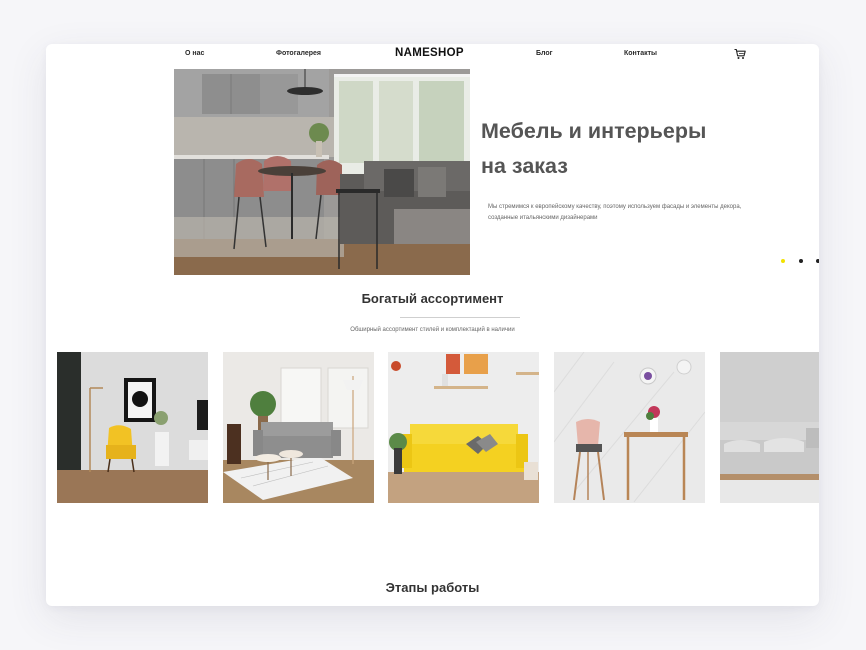  I want to click on gallery-item-yellow-sofa, so click(463, 427).